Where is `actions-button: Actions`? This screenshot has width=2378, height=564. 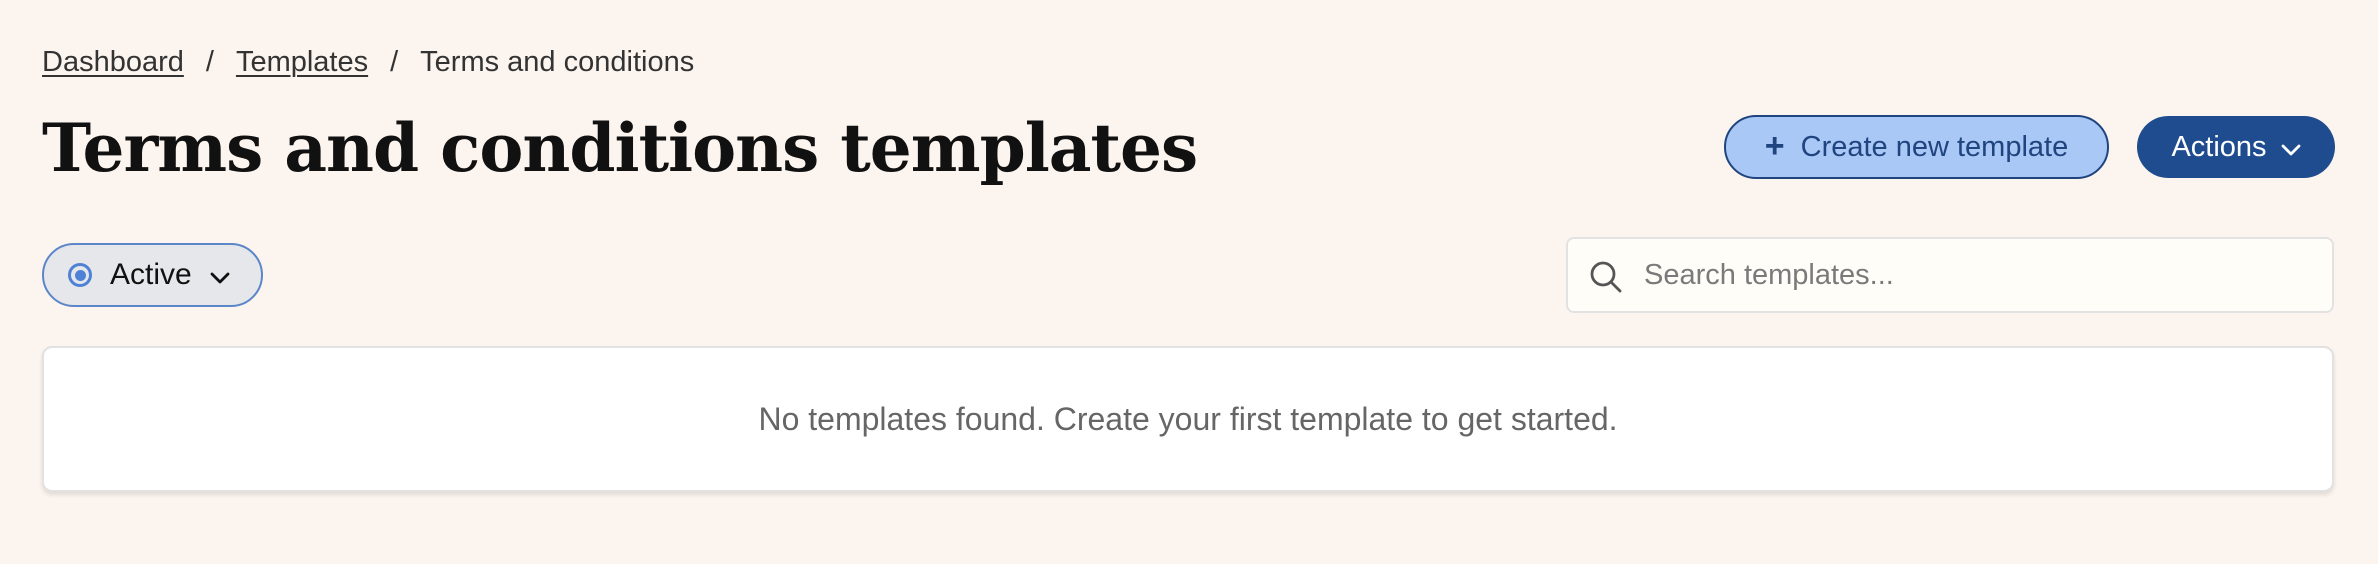 actions-button: Actions is located at coordinates (2236, 147).